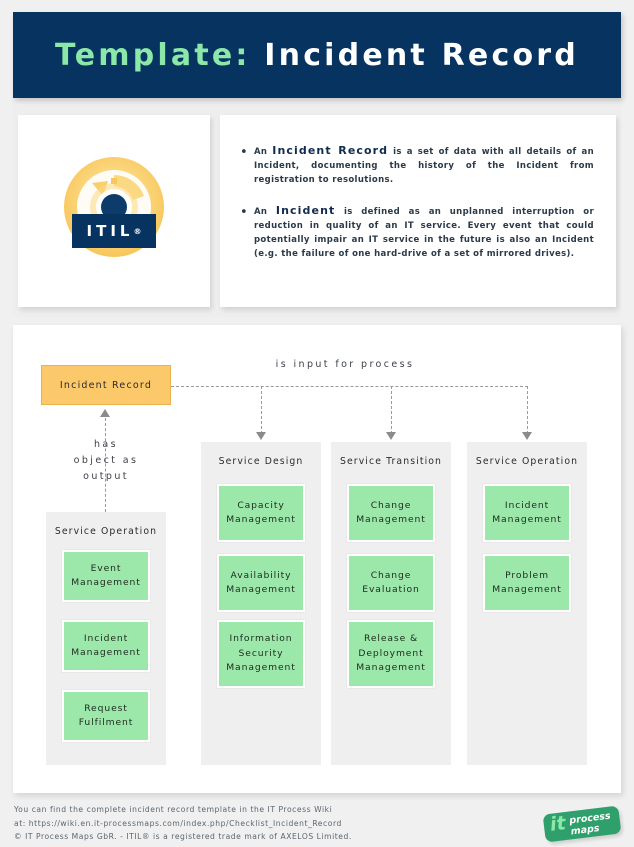  I want to click on incident-record-node: Incident Record, so click(106, 385).